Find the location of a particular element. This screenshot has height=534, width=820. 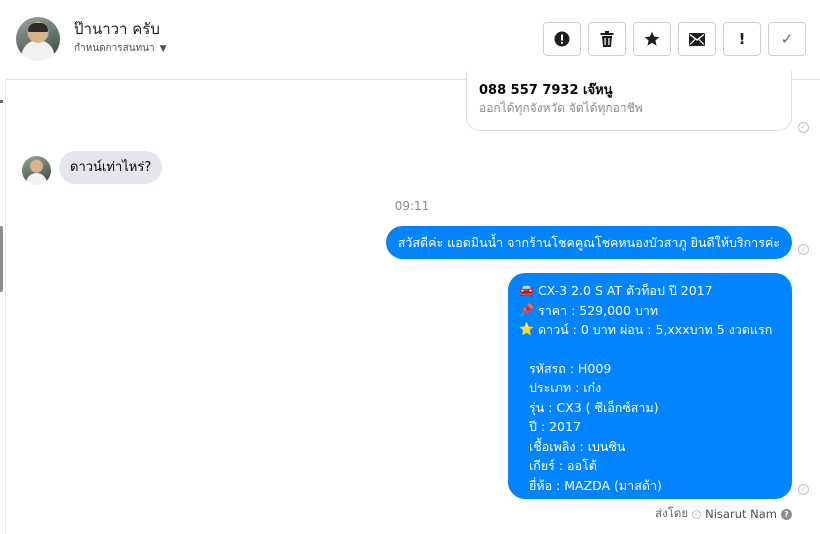

car-year: ปี : 2017 is located at coordinates (555, 426).